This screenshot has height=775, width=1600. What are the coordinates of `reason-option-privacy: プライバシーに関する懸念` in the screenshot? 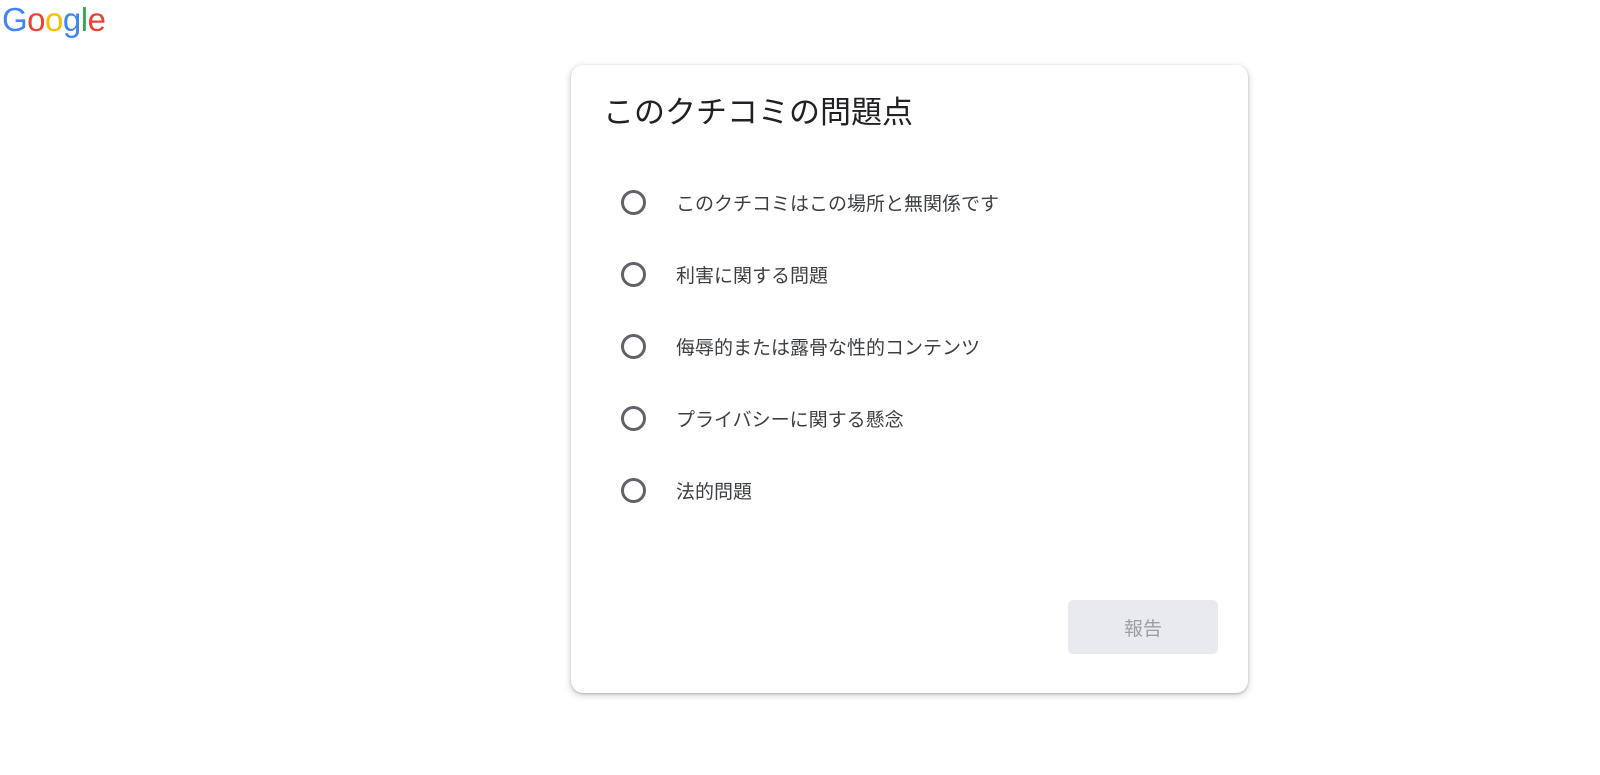 It's located at (810, 418).